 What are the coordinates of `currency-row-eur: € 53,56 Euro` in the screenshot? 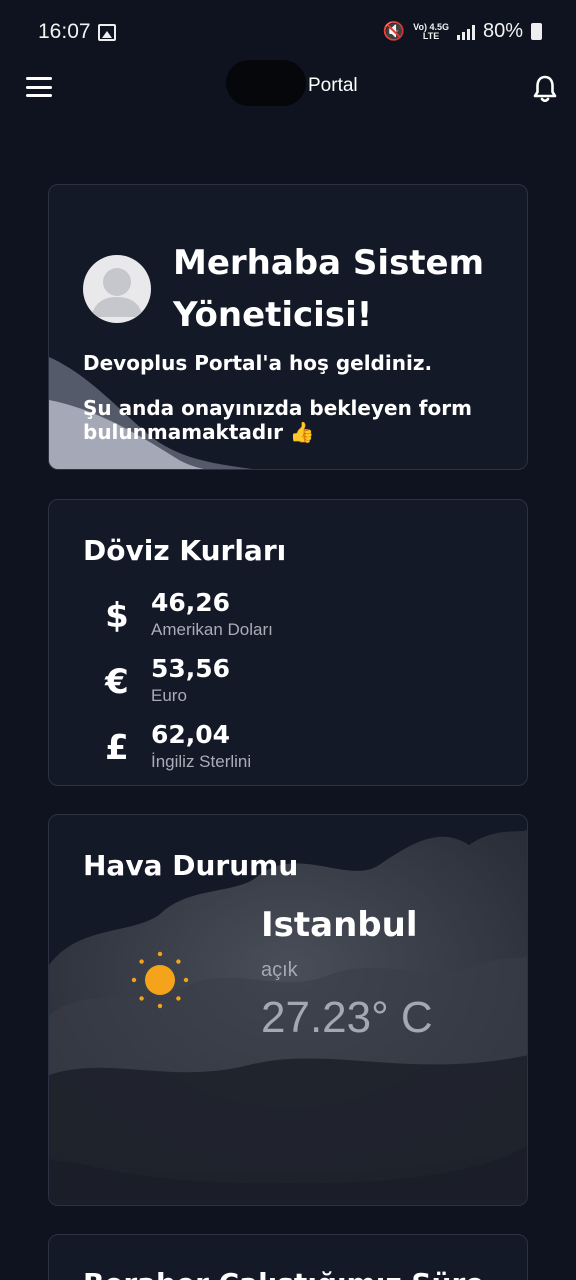 It's located at (281, 684).